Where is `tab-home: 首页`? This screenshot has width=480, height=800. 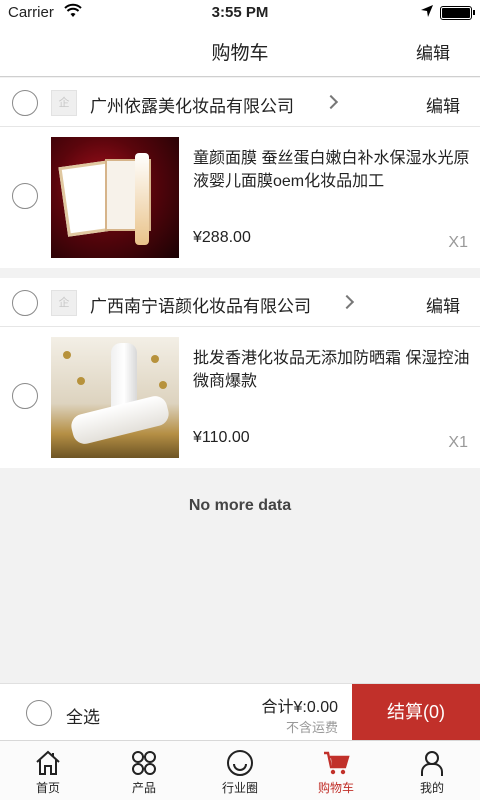
tab-home: 首页 is located at coordinates (48, 770).